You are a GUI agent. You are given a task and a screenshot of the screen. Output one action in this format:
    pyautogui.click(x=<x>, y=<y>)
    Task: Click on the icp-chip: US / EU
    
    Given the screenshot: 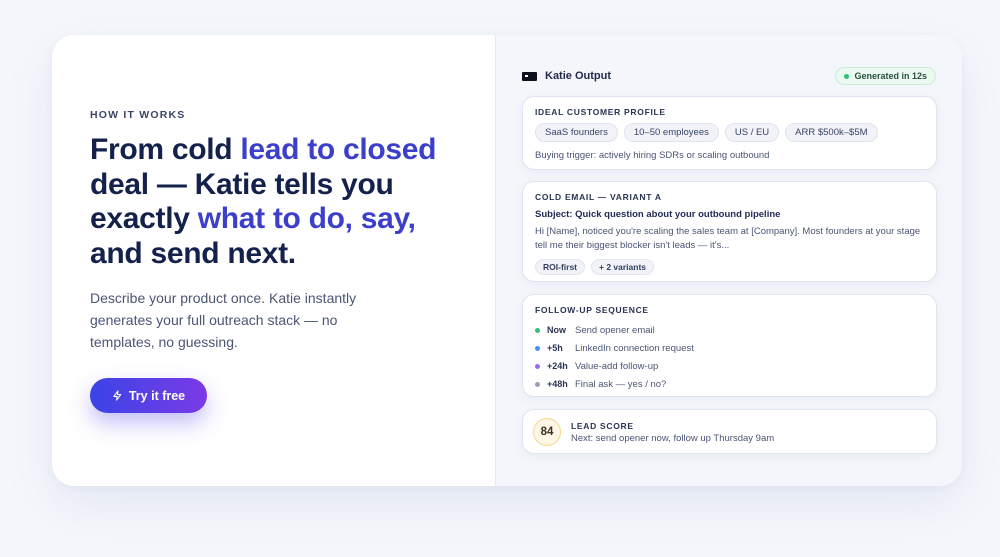 What is the action you would take?
    pyautogui.click(x=752, y=132)
    